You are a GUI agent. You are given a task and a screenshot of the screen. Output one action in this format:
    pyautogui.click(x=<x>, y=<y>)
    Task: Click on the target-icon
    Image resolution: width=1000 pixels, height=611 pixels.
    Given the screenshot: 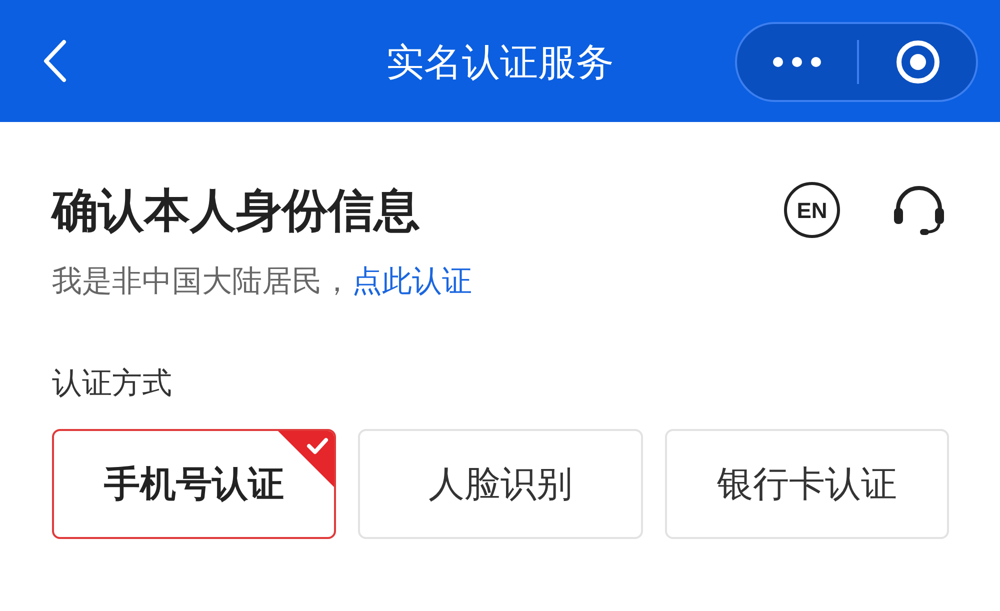 What is the action you would take?
    pyautogui.click(x=917, y=62)
    